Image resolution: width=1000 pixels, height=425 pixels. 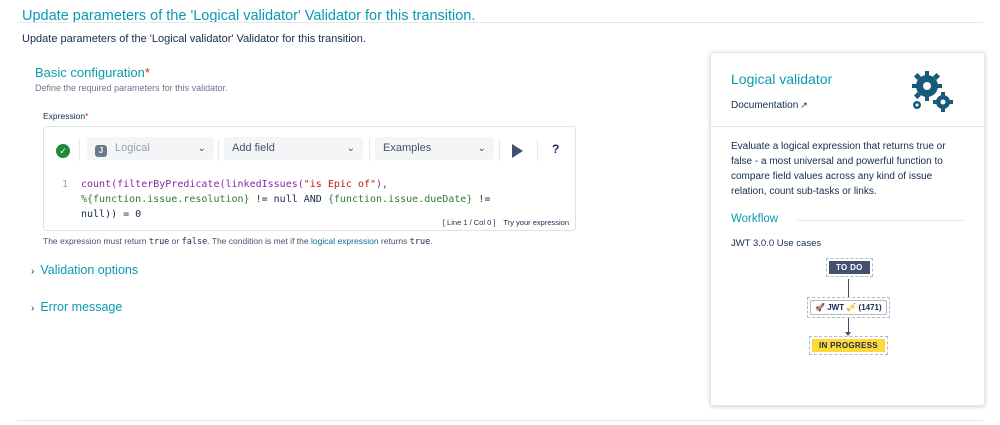 I want to click on editor-toolbar: ✓ J Logical ⌄ Add field ⌄ Examples ⌄ ?, so click(x=309, y=149).